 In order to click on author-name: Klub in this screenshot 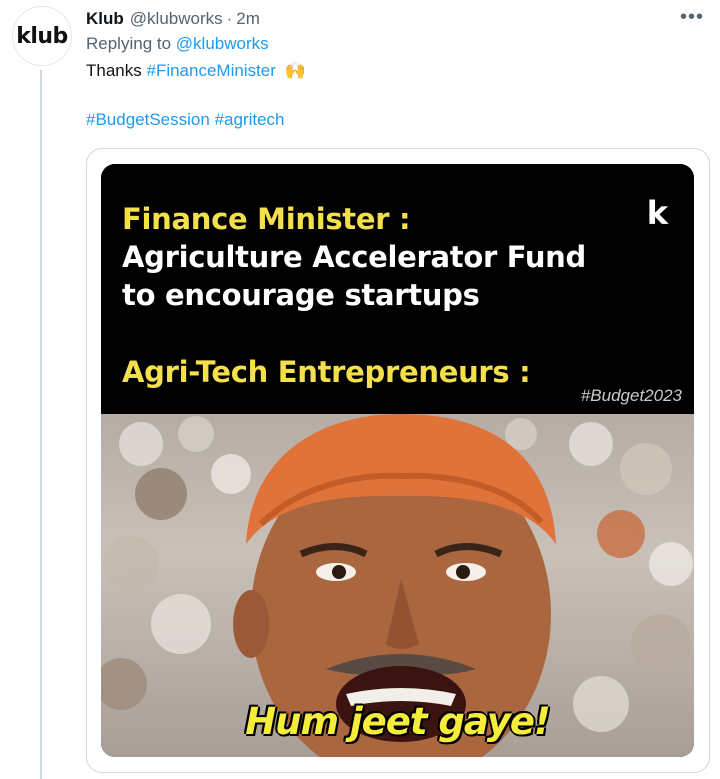, I will do `click(105, 19)`.